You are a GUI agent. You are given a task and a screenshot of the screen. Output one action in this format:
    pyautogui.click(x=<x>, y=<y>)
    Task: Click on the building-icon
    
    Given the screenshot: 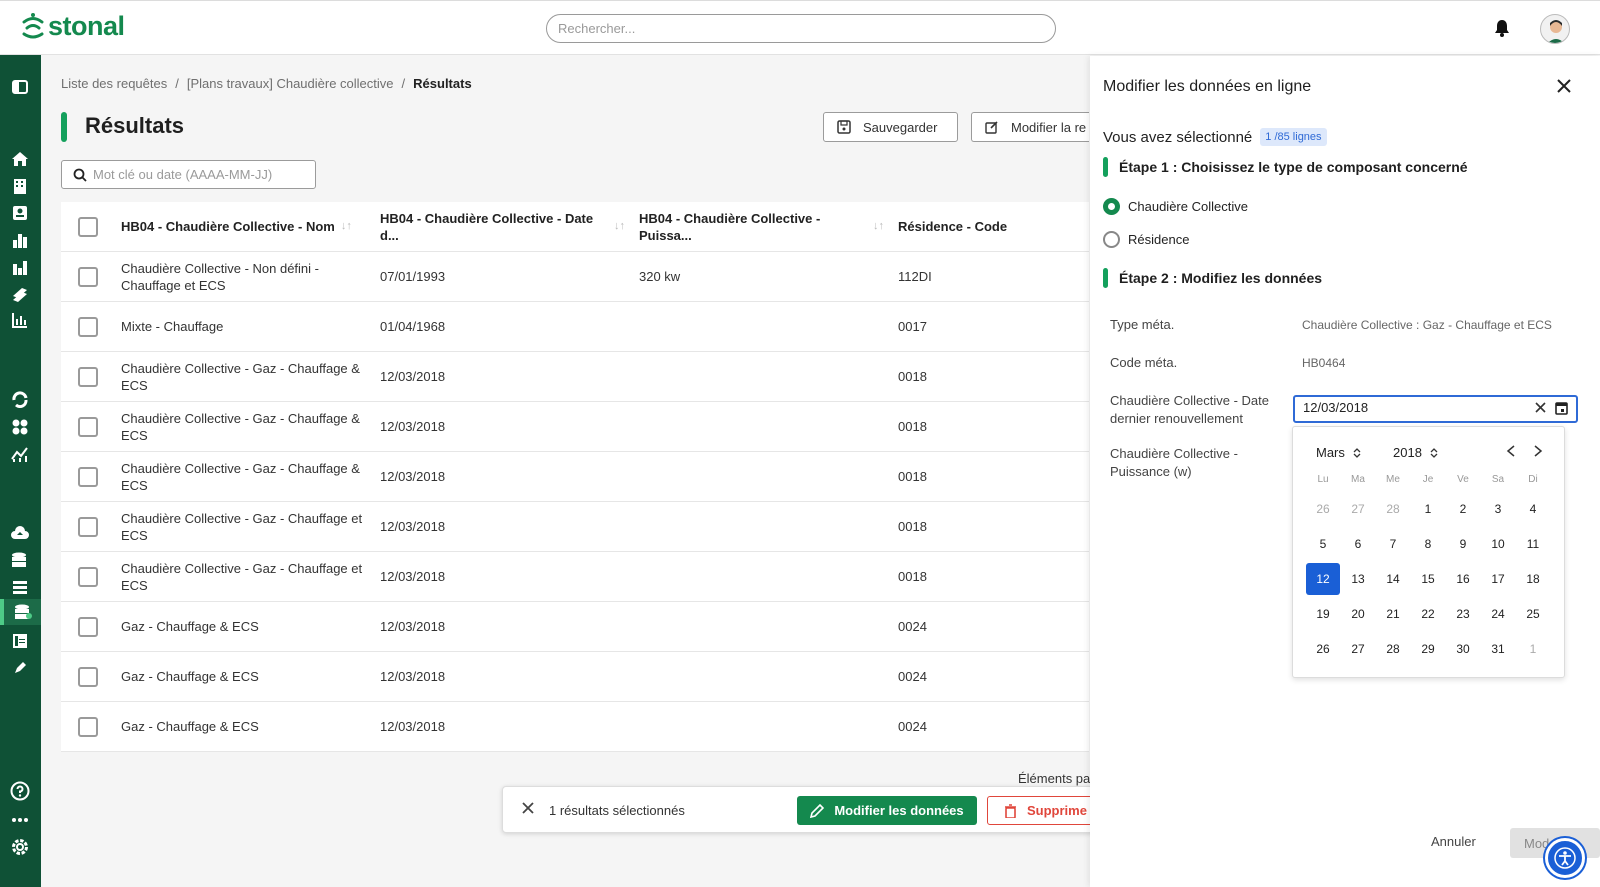 What is the action you would take?
    pyautogui.click(x=20, y=186)
    